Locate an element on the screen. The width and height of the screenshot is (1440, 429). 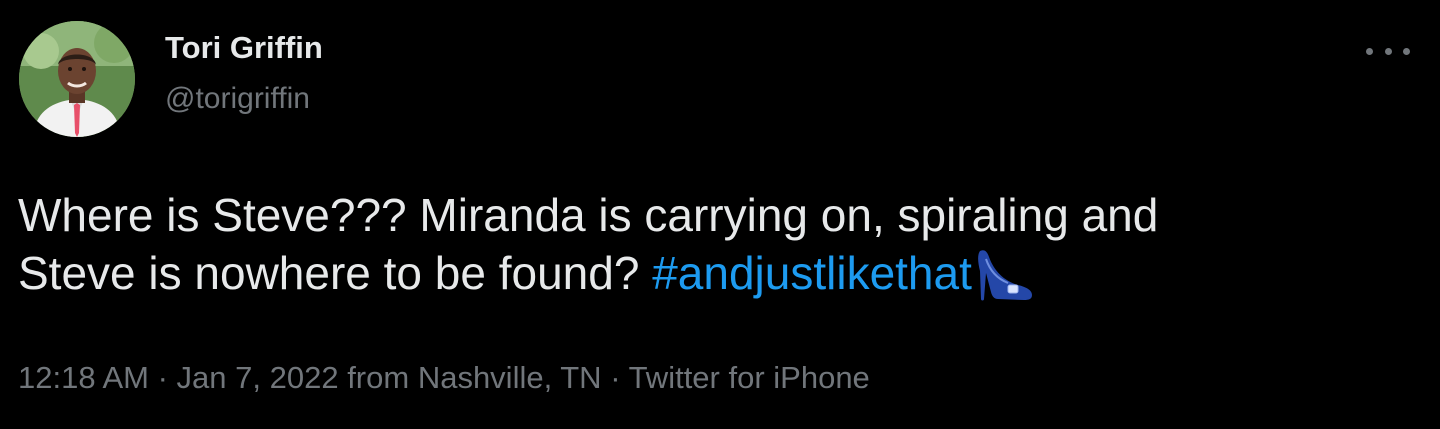
more-options-button is located at coordinates (1388, 51).